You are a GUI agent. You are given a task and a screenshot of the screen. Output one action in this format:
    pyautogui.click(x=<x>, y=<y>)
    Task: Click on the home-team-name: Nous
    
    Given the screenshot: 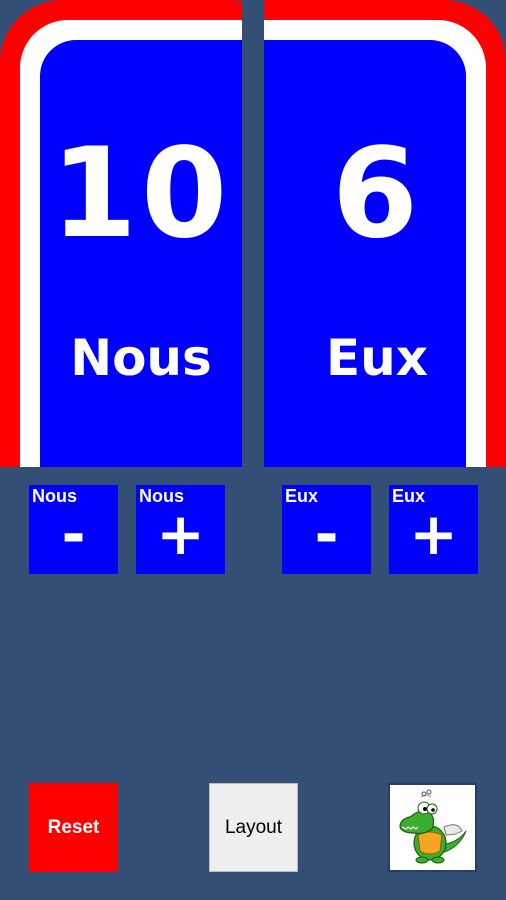 What is the action you would take?
    pyautogui.click(x=141, y=358)
    